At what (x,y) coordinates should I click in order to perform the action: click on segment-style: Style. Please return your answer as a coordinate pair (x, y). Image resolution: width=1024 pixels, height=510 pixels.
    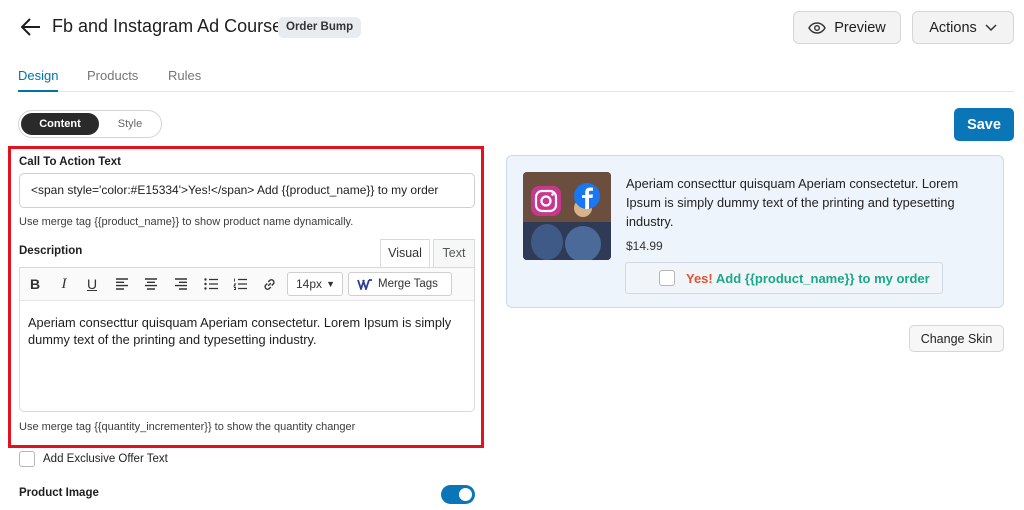
    Looking at the image, I should click on (130, 124).